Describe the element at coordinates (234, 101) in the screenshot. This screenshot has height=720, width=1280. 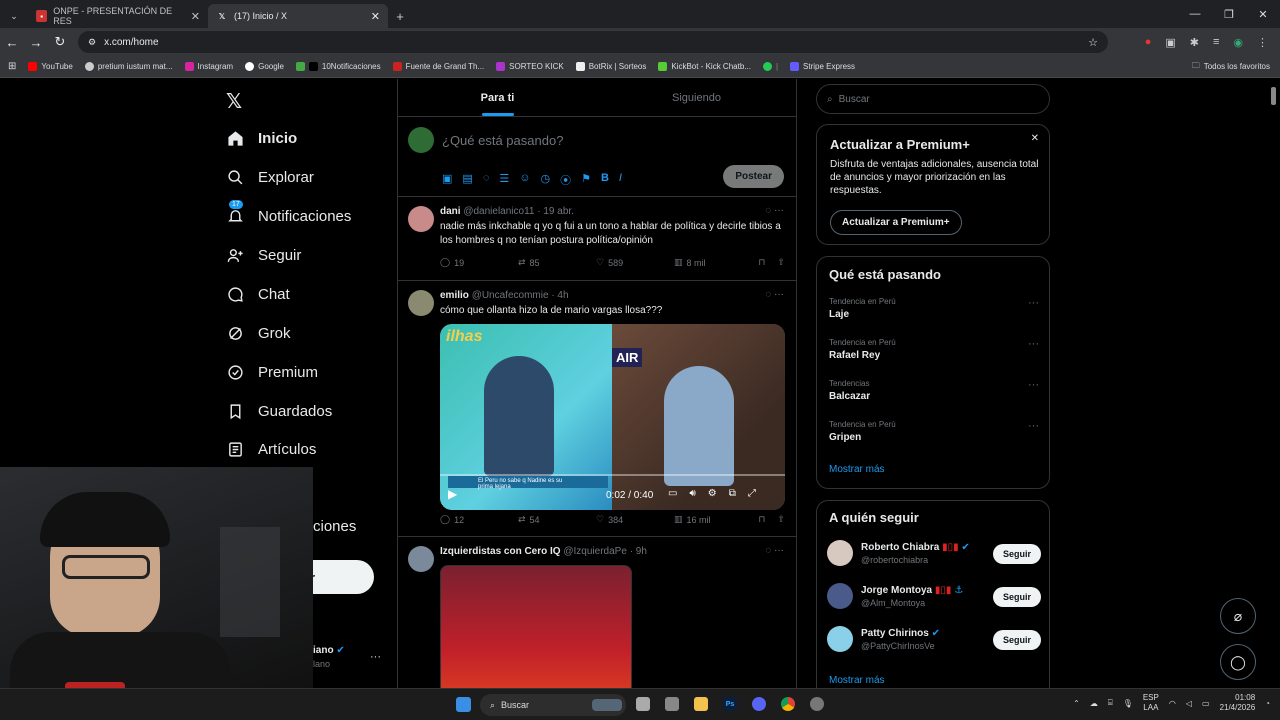
I see `x-logo-icon: 𝕏` at that location.